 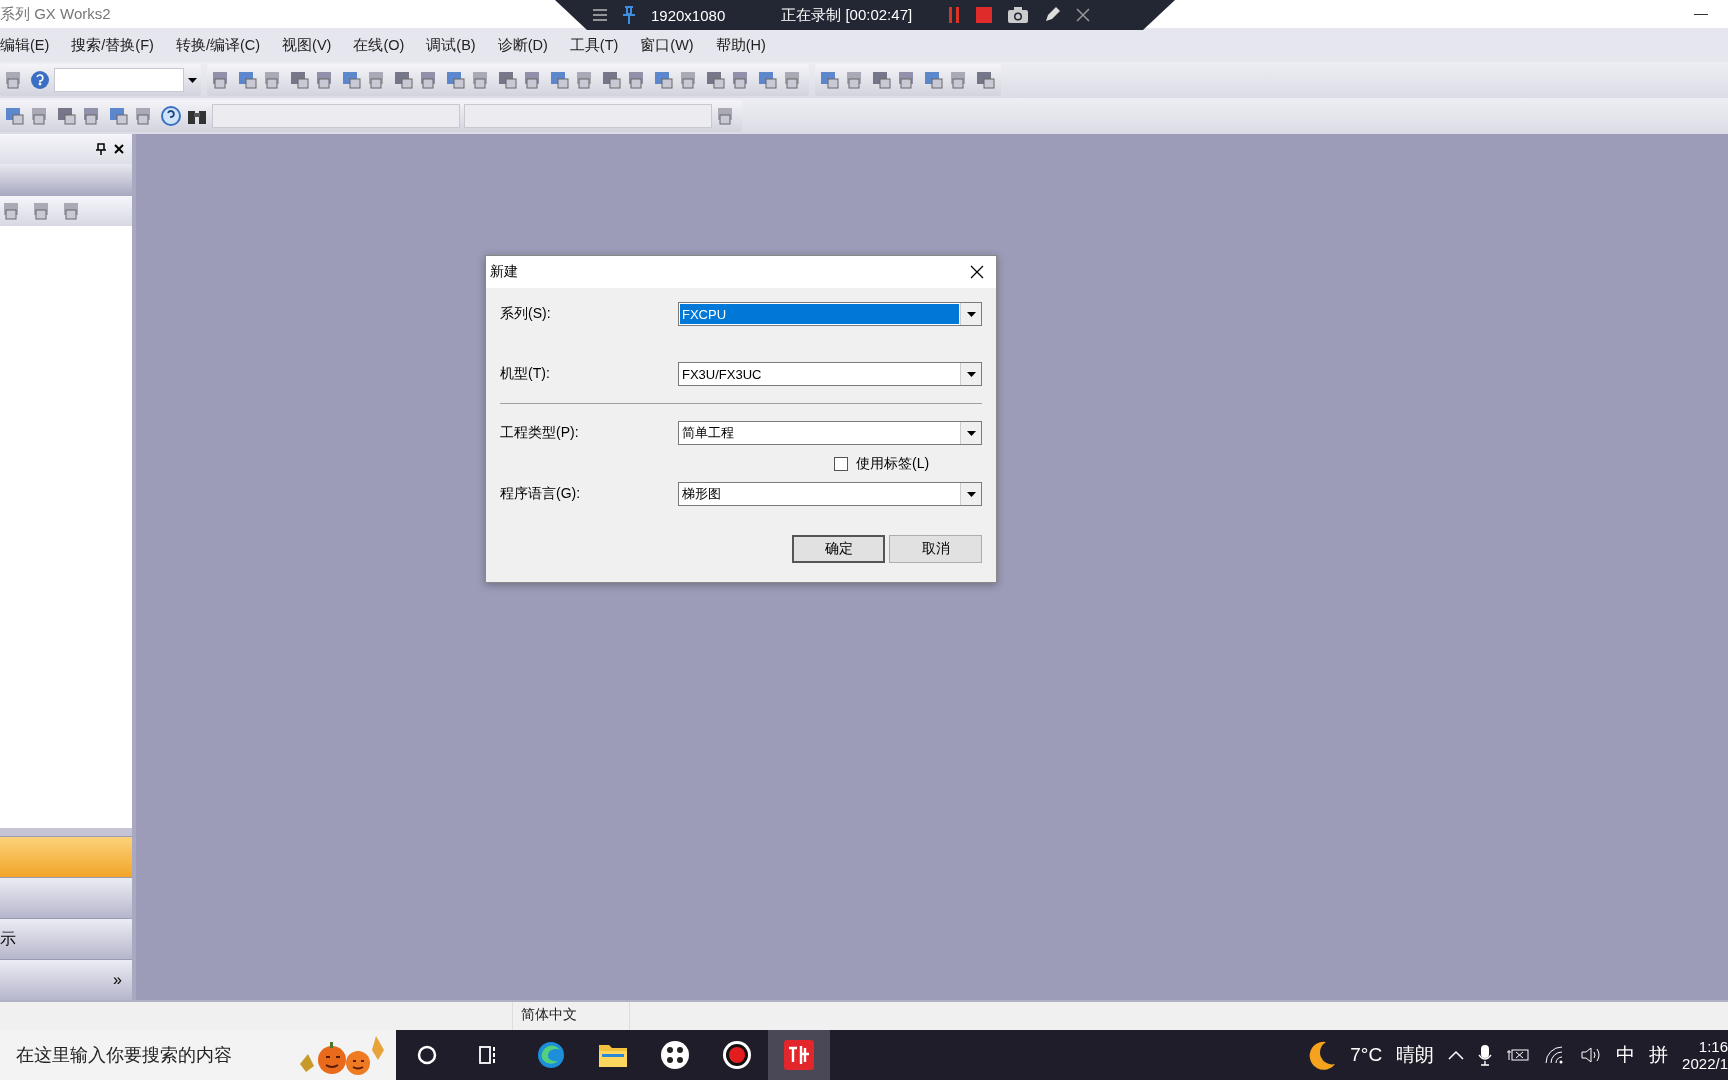 I want to click on pause-icon, so click(x=954, y=15).